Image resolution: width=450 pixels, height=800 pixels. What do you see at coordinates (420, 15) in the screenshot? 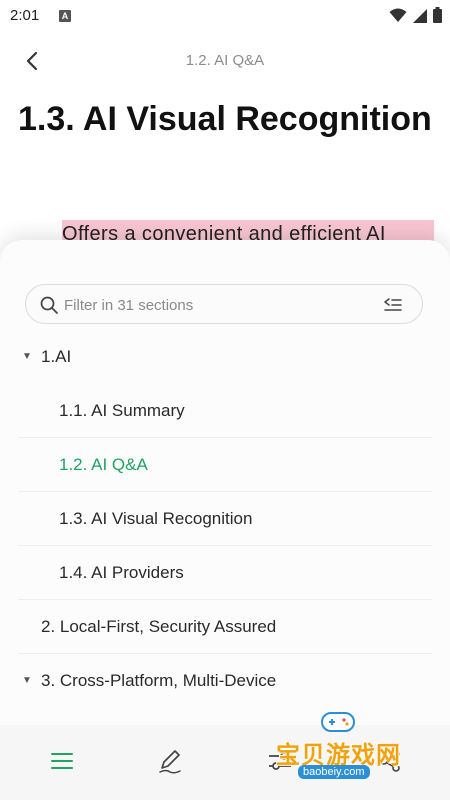
I see `cellular-signal-icon` at bounding box center [420, 15].